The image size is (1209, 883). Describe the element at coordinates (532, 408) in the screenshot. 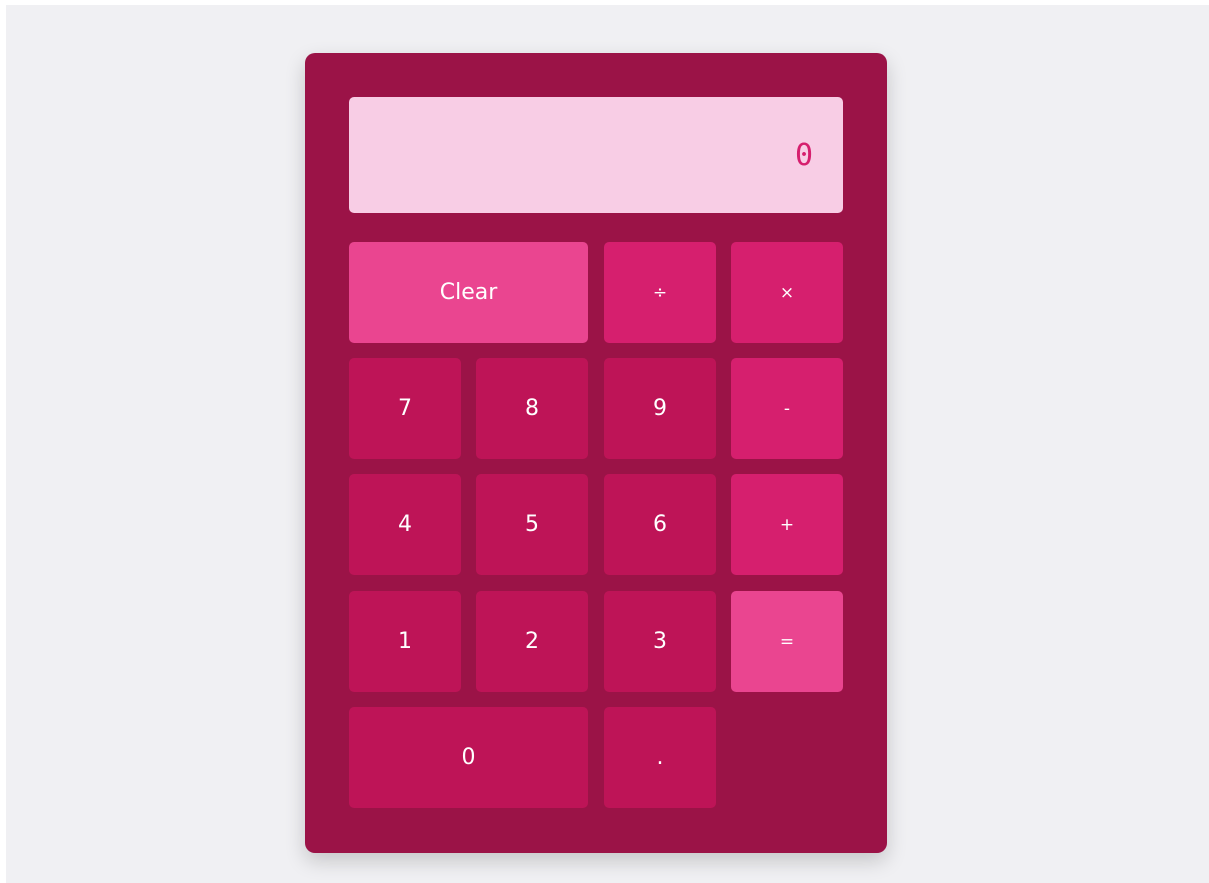

I see `eight-button: 8` at that location.